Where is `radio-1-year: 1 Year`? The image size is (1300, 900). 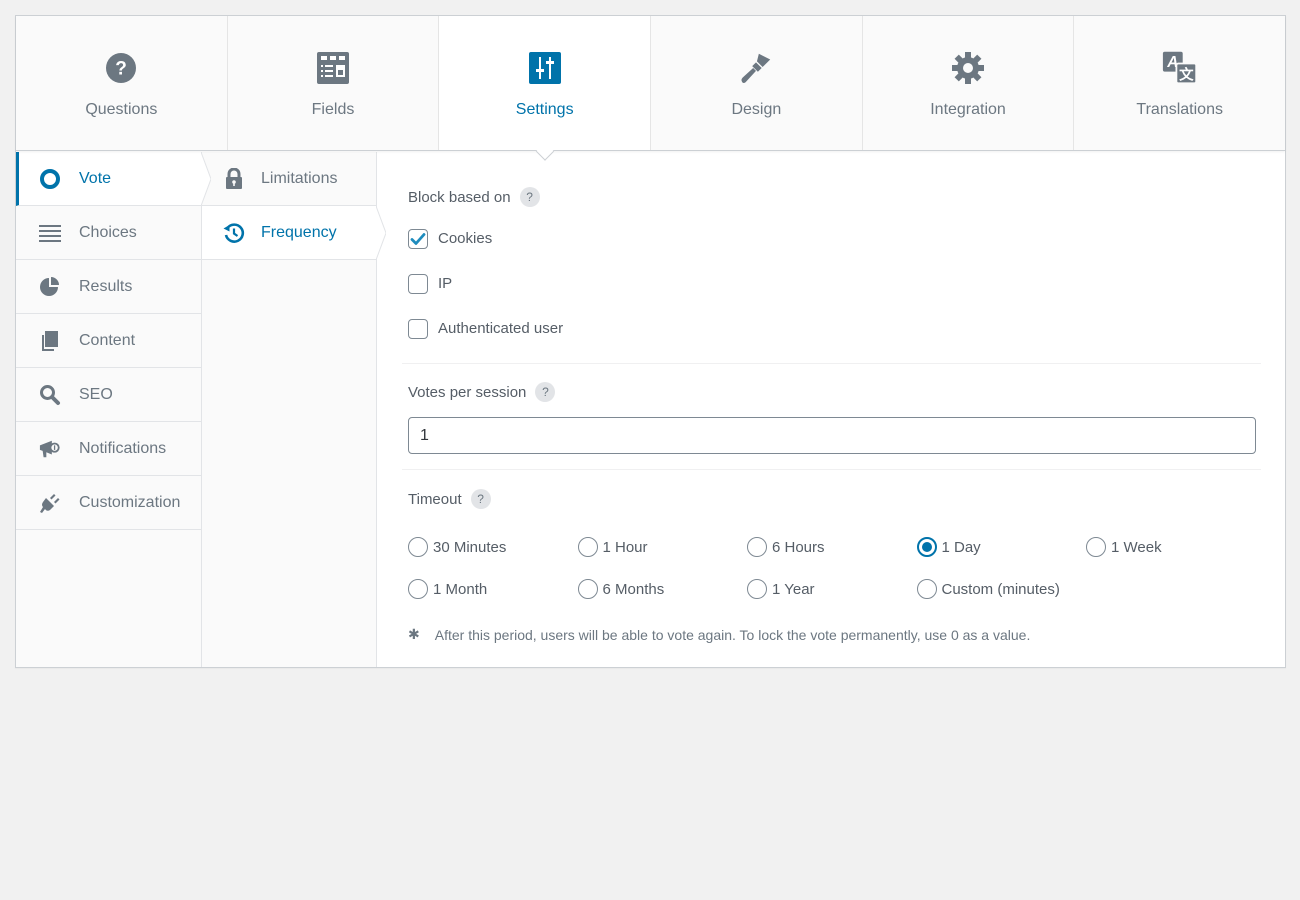 radio-1-year: 1 Year is located at coordinates (832, 589).